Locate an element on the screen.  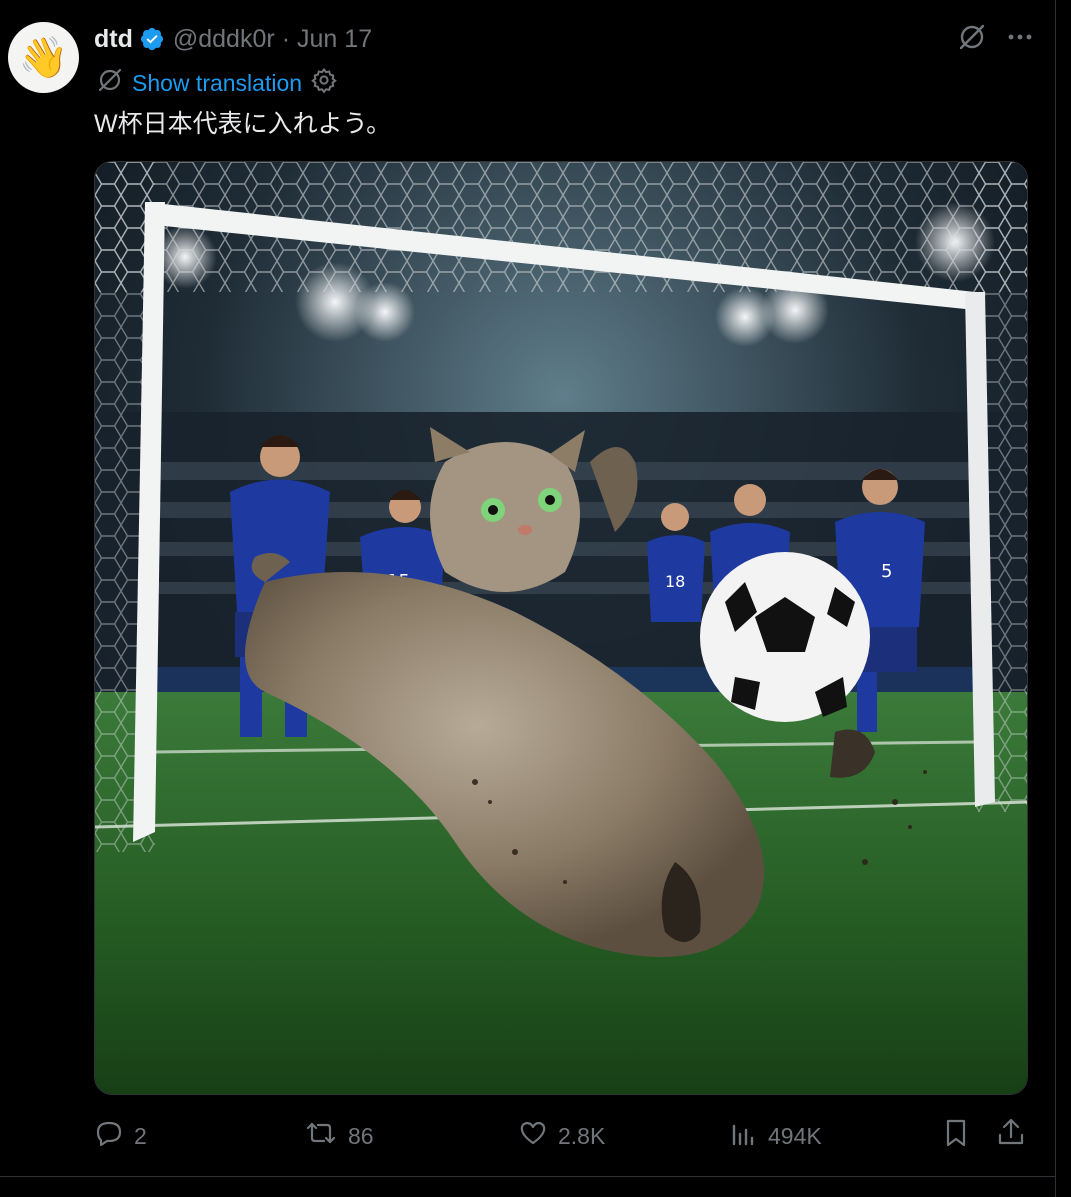
repost-count: 86 is located at coordinates (361, 1135).